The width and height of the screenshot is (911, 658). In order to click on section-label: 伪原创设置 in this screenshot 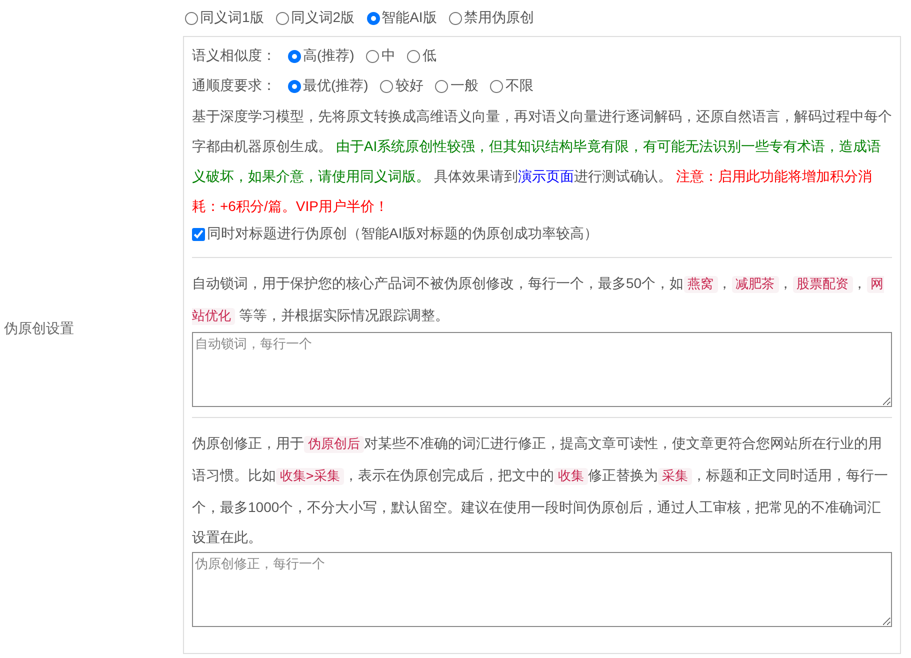, I will do `click(38, 329)`.